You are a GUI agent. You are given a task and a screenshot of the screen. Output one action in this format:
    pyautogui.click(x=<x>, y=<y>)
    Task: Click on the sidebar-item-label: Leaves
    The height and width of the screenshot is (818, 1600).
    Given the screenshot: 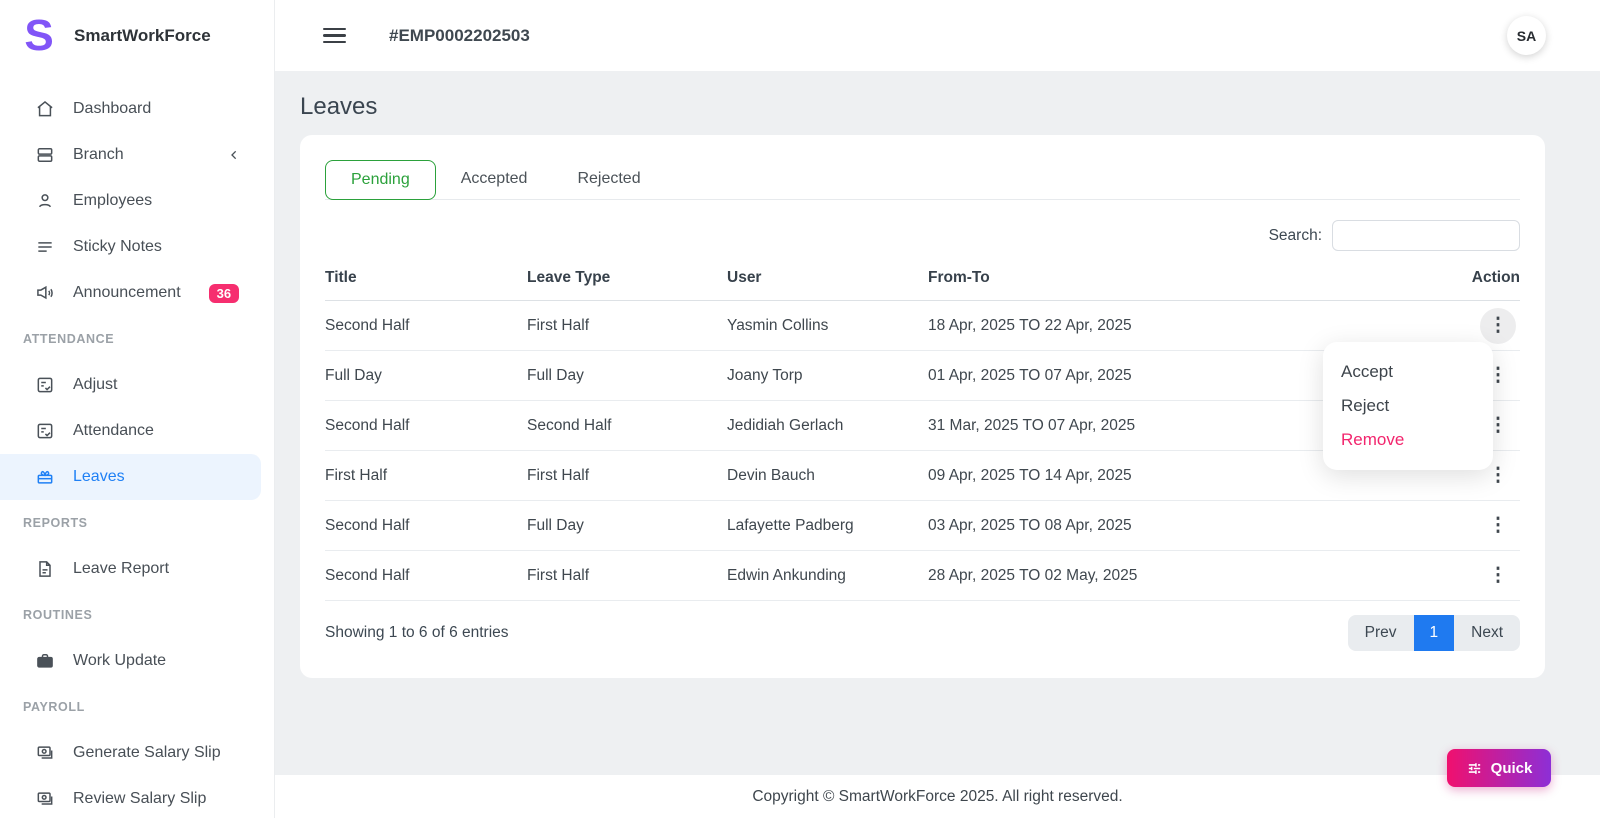 What is the action you would take?
    pyautogui.click(x=99, y=476)
    